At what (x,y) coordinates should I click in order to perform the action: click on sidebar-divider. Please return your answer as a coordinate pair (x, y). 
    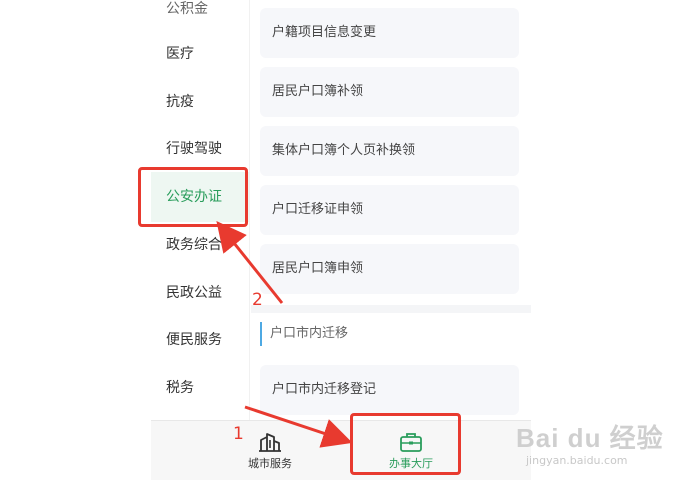
    Looking at the image, I should click on (249, 210).